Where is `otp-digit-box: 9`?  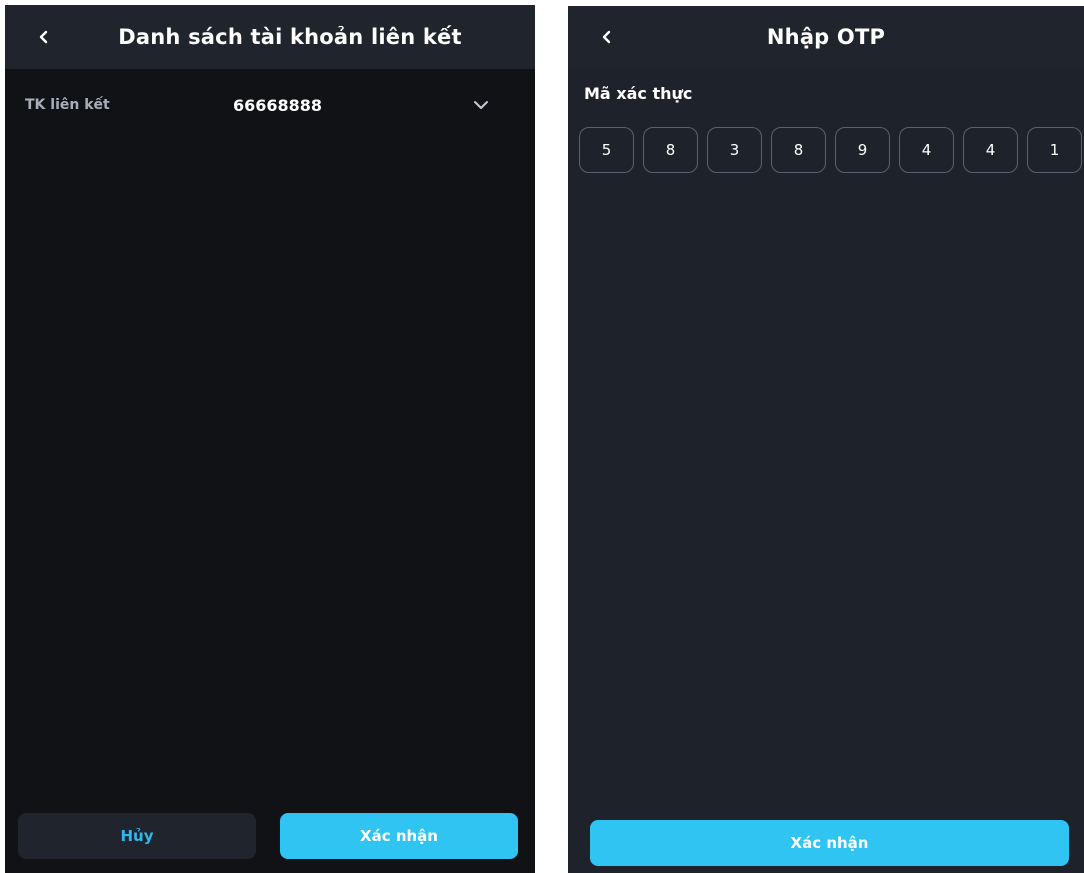 otp-digit-box: 9 is located at coordinates (862, 150).